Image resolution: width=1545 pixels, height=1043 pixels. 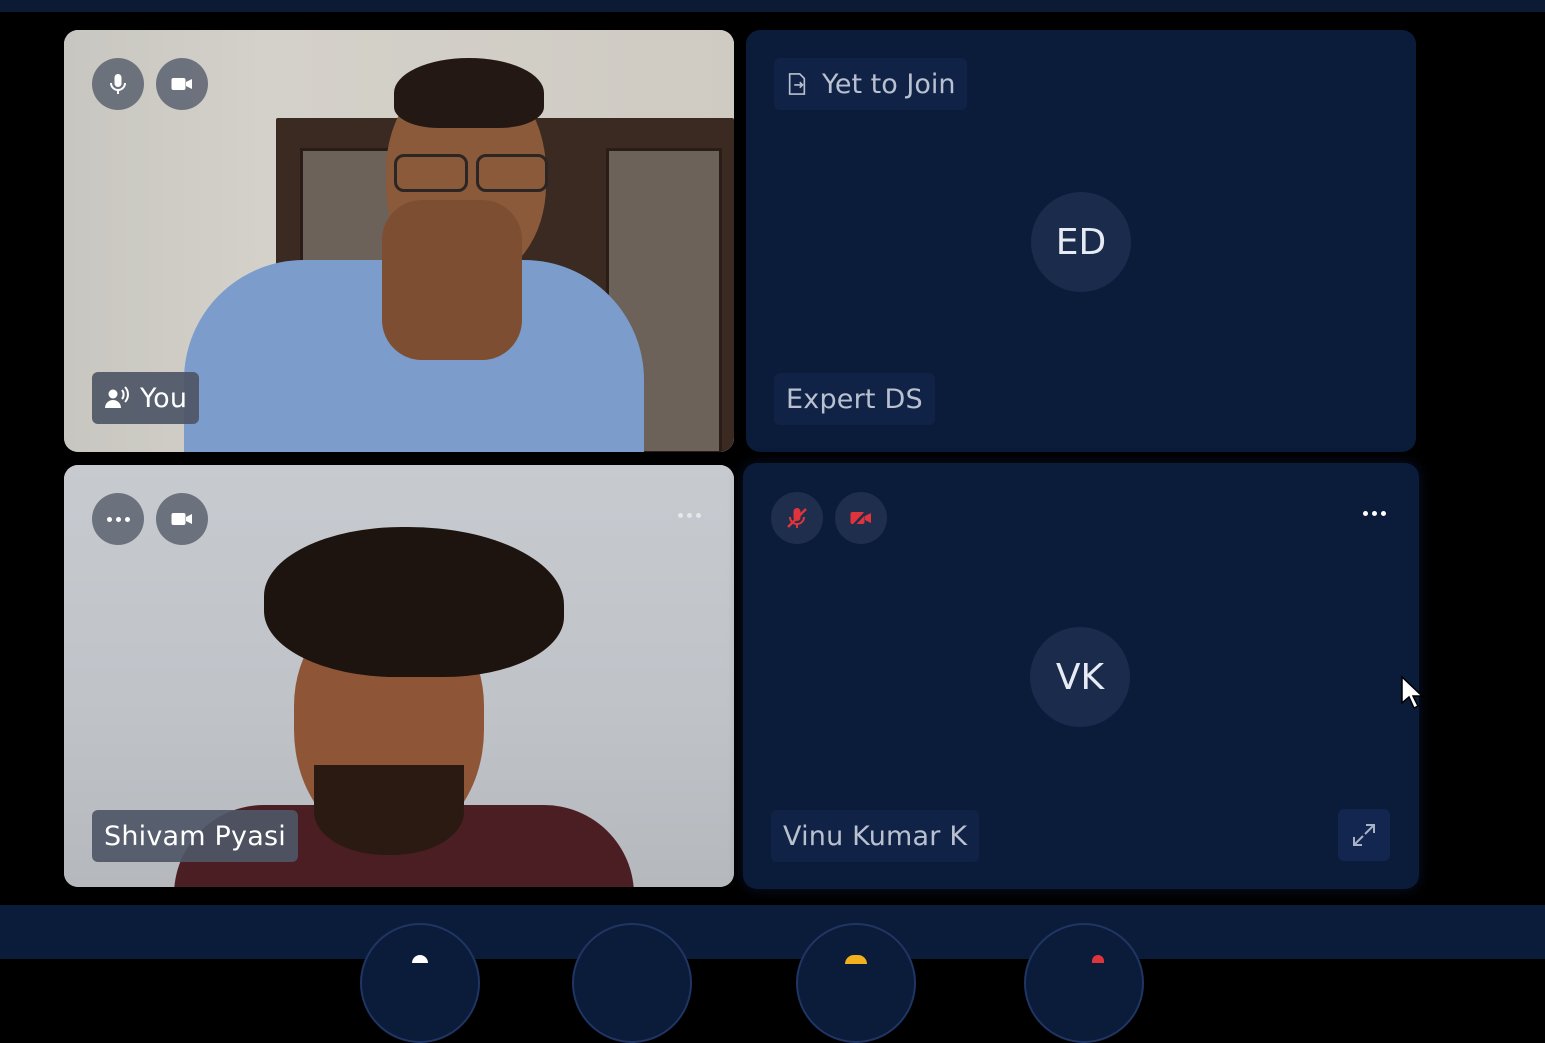 I want to click on microphone-off-icon, so click(x=797, y=518).